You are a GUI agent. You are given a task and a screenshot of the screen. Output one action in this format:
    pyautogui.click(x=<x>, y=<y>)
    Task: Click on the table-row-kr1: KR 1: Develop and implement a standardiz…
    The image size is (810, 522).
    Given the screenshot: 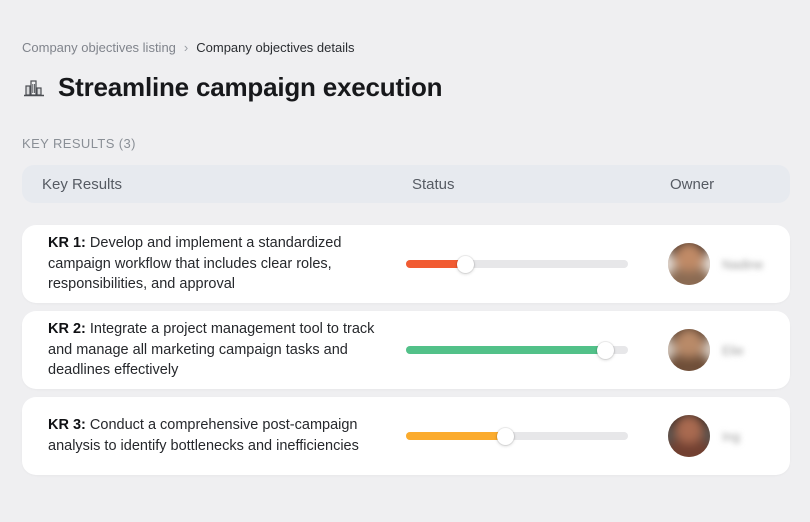 What is the action you would take?
    pyautogui.click(x=406, y=264)
    